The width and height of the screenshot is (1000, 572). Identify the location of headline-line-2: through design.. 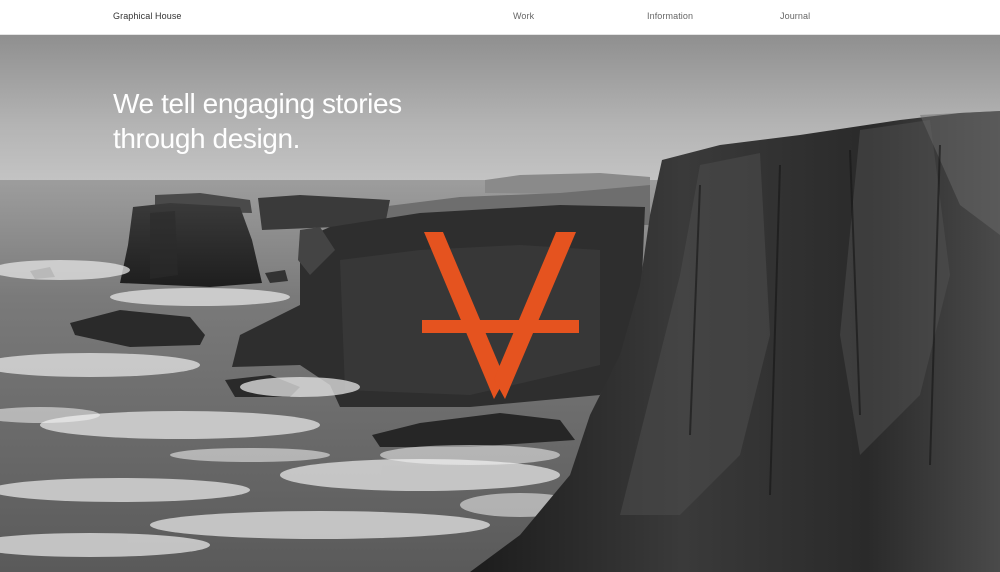
(207, 138).